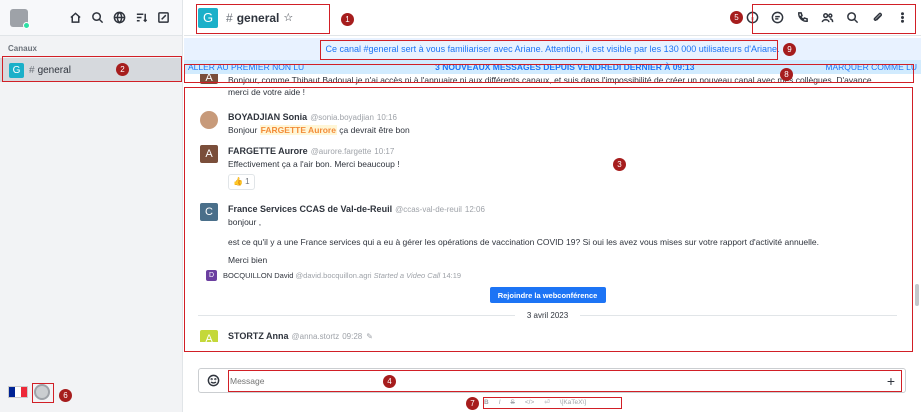 The width and height of the screenshot is (921, 412). What do you see at coordinates (122, 69) in the screenshot?
I see `annotation-badge-2: 2` at bounding box center [122, 69].